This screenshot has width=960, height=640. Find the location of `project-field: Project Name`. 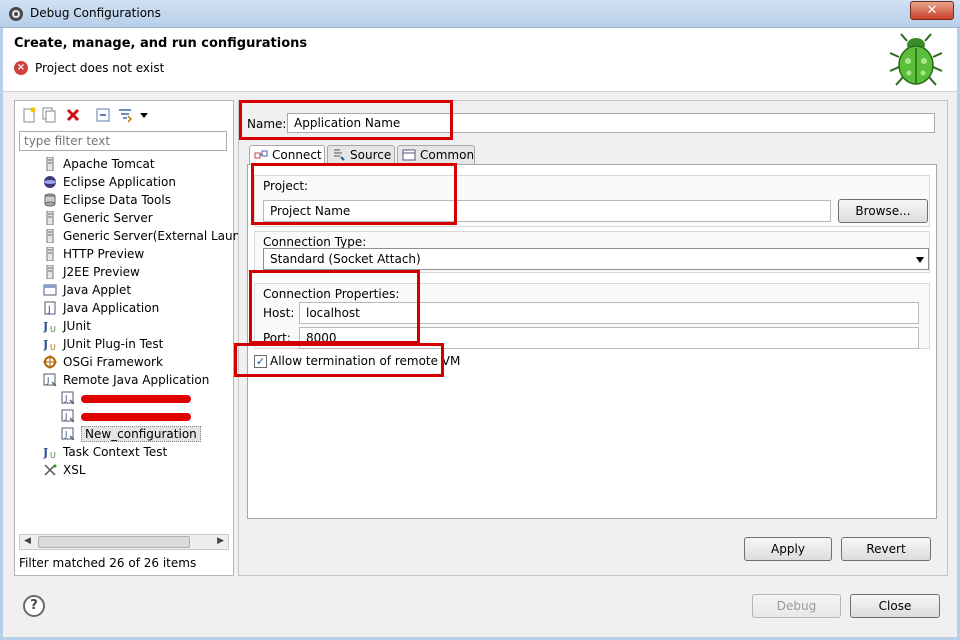

project-field: Project Name is located at coordinates (547, 211).